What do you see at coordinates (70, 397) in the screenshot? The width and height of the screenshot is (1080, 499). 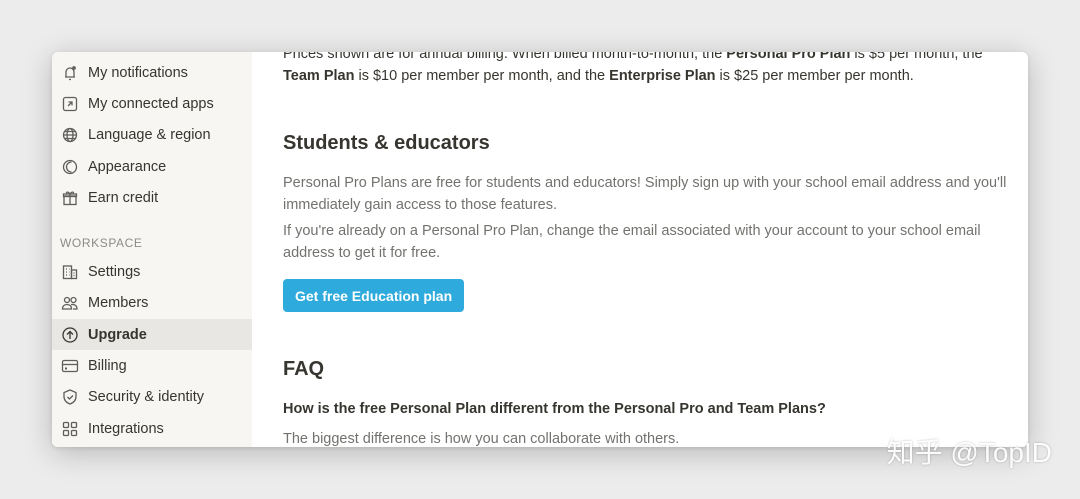 I see `shield-icon` at bounding box center [70, 397].